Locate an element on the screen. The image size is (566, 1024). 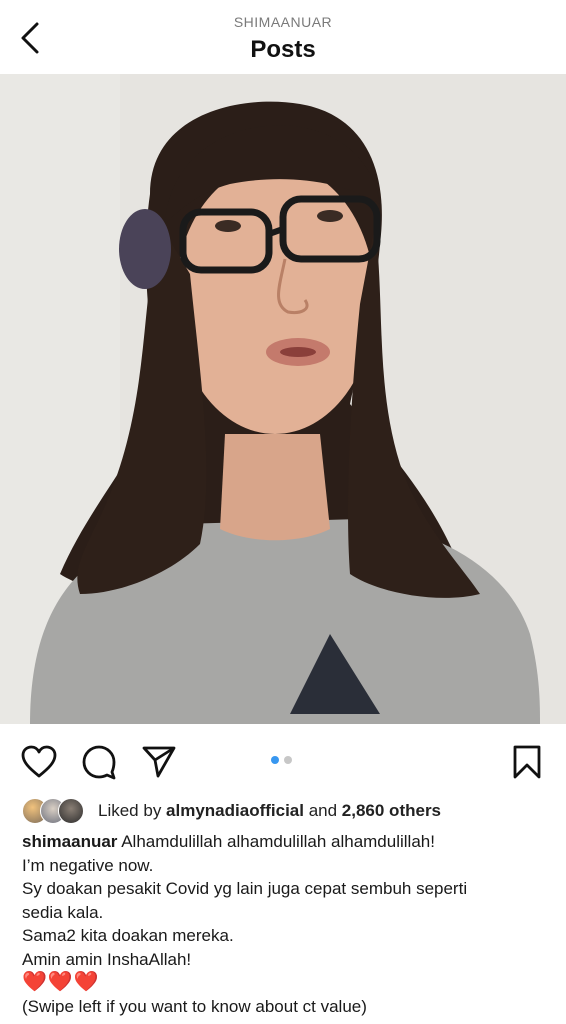
caption-line: Amin amin InshaAllah! is located at coordinates (107, 959).